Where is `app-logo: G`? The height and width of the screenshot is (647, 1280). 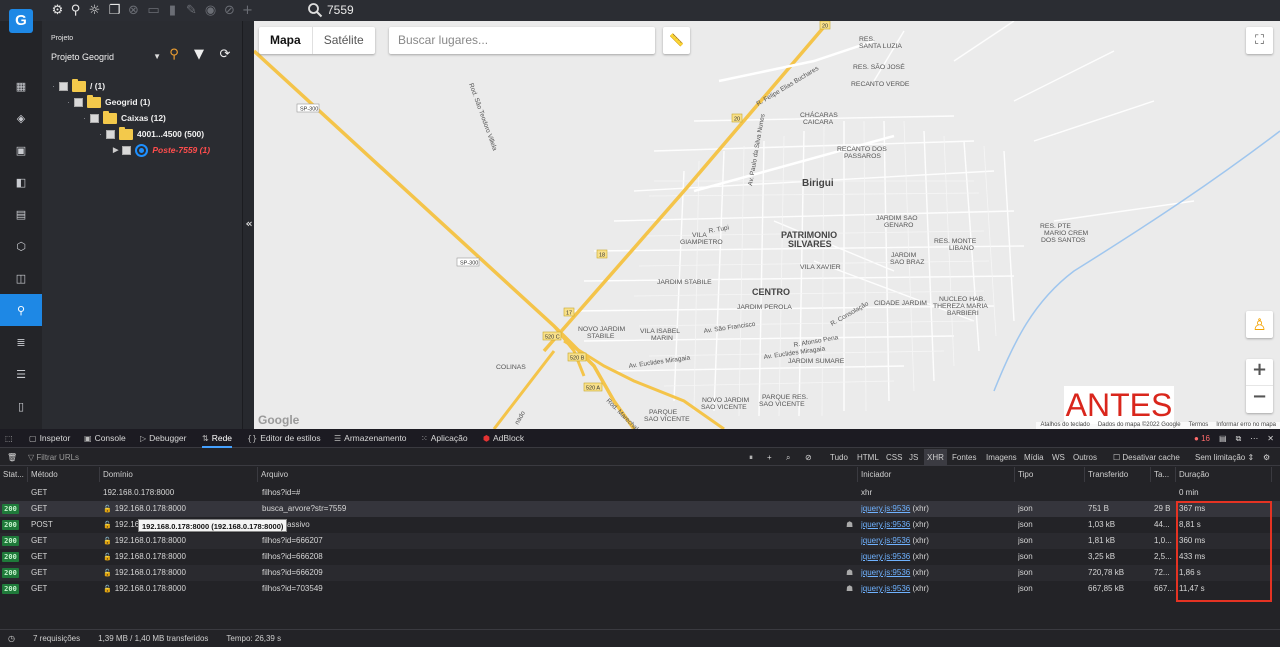 app-logo: G is located at coordinates (21, 21).